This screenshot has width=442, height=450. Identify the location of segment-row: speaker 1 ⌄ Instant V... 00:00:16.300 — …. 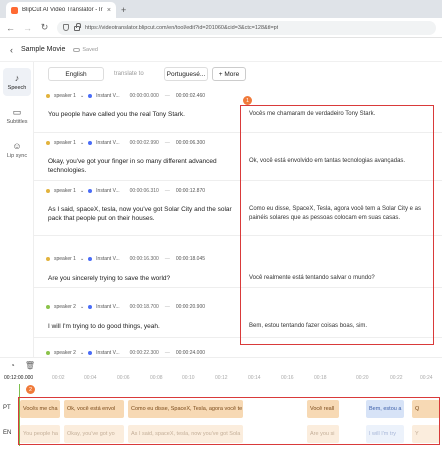
(238, 262).